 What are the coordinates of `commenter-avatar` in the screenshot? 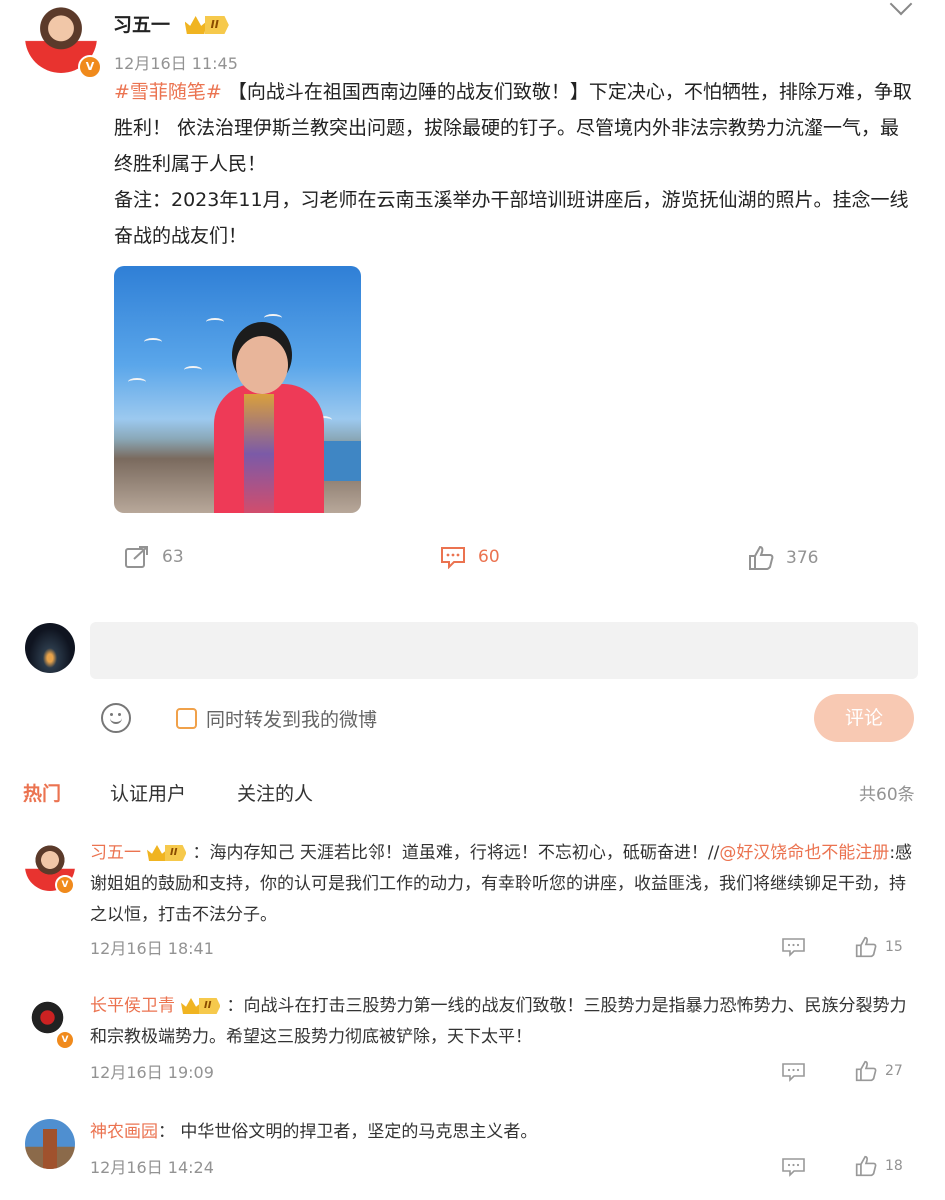 It's located at (50, 1144).